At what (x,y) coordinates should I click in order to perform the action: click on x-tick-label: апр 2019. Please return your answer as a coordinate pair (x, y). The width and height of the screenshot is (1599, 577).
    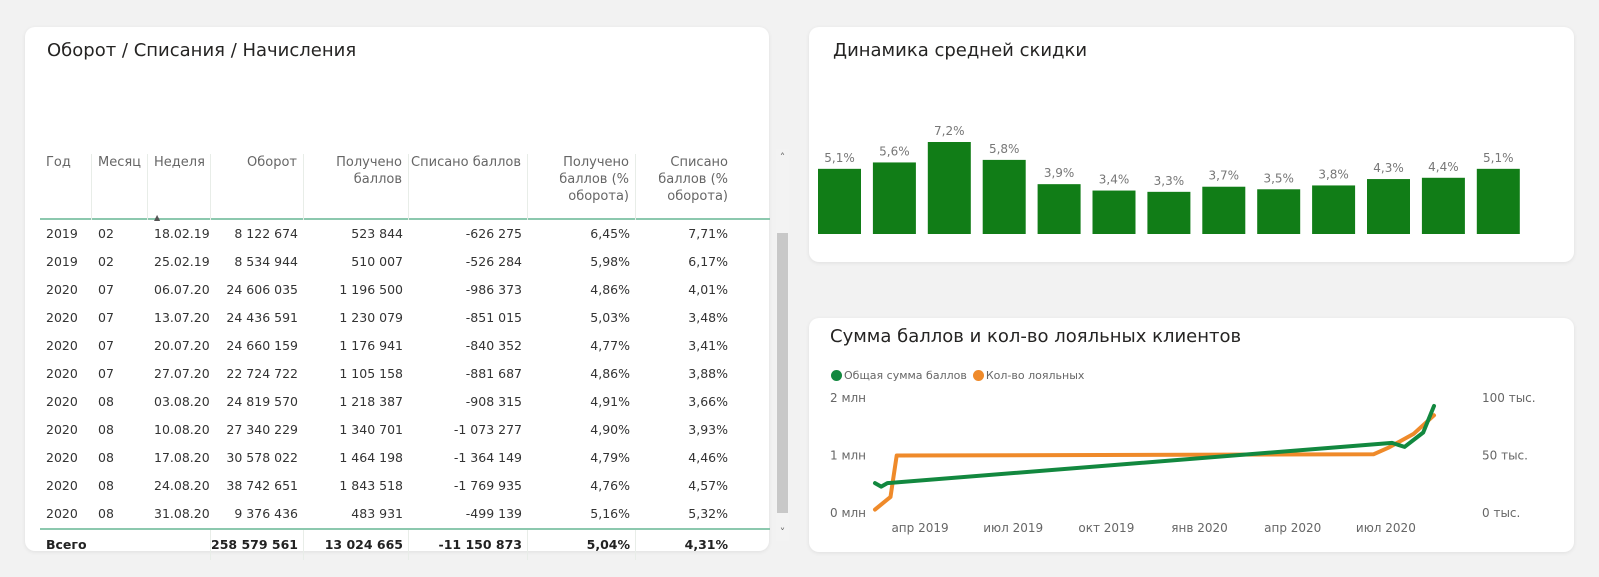
    Looking at the image, I should click on (919, 528).